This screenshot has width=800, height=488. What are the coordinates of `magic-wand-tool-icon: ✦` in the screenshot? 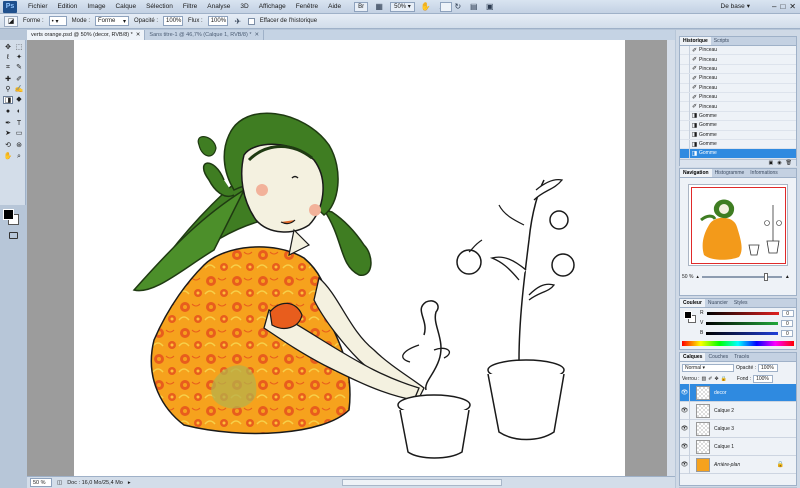 It's located at (19, 58).